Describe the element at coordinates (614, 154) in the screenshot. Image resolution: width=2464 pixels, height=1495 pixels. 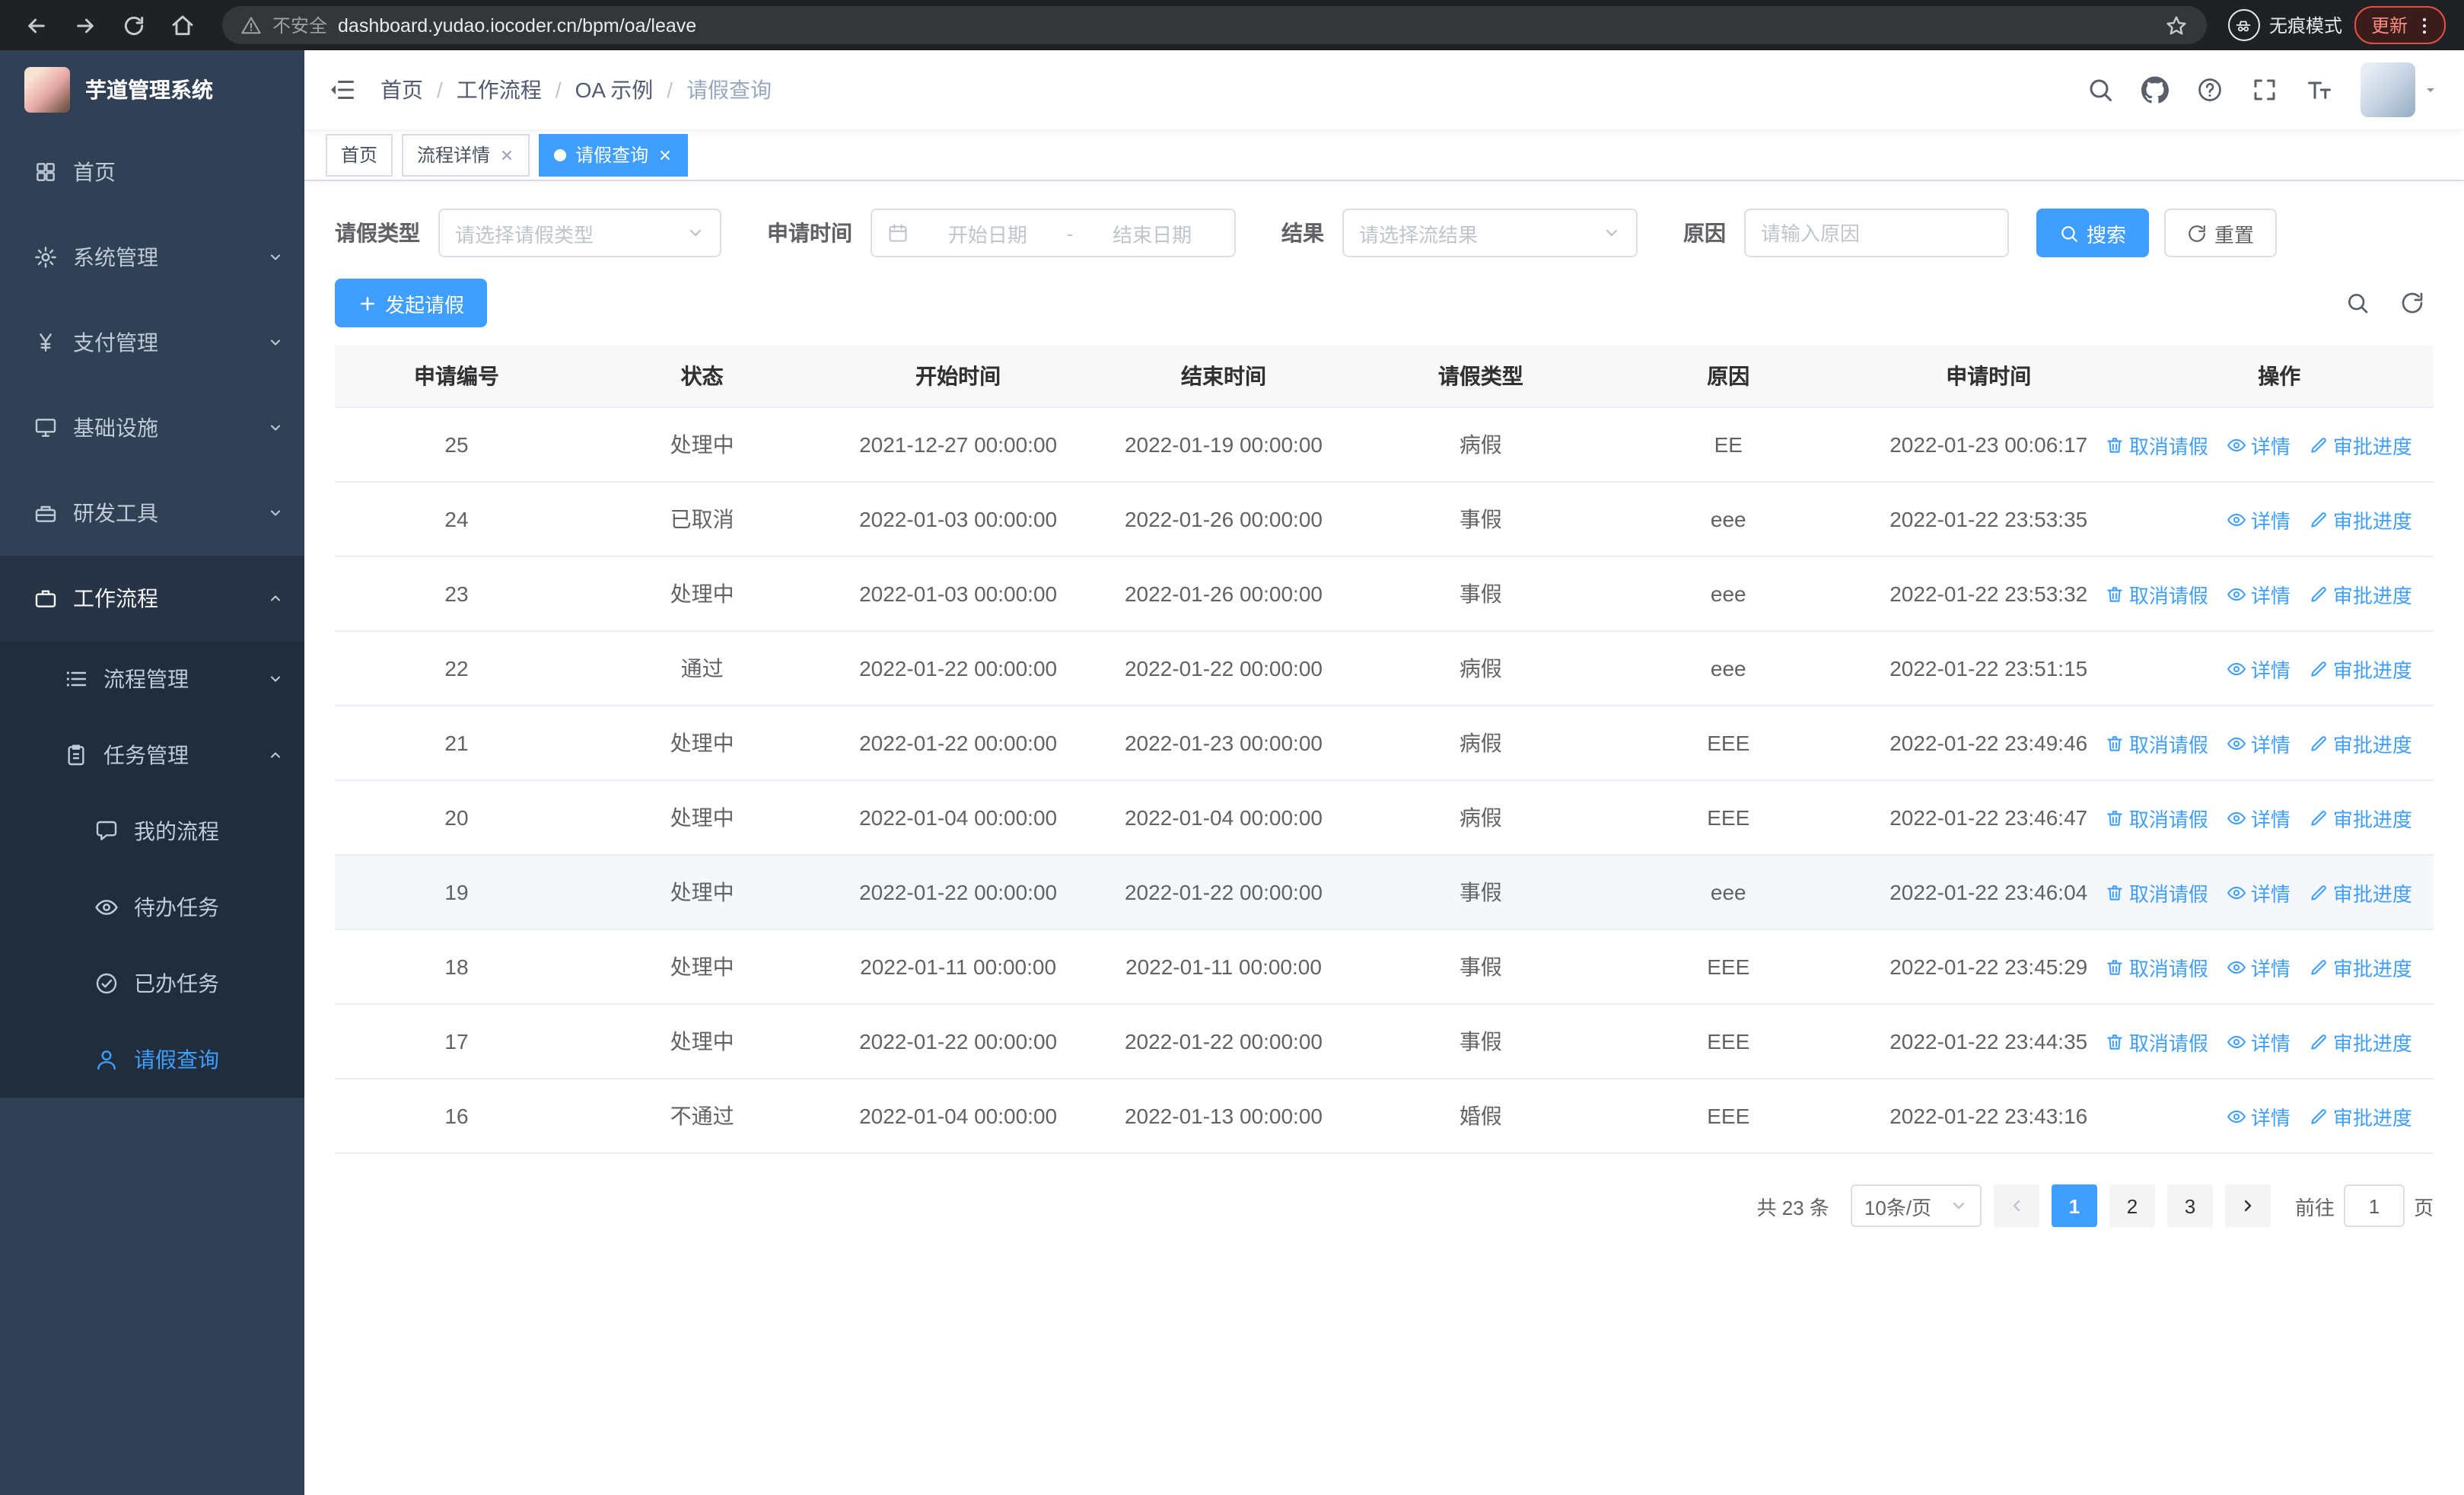
I see `tab-leave-query: 请假查询` at that location.